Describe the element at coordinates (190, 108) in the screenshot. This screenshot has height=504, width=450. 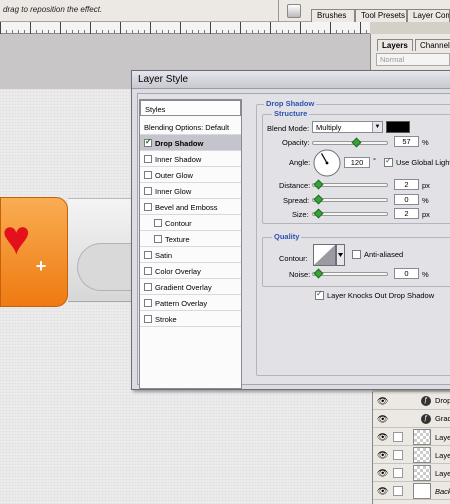
I see `styles-header: Styles` at that location.